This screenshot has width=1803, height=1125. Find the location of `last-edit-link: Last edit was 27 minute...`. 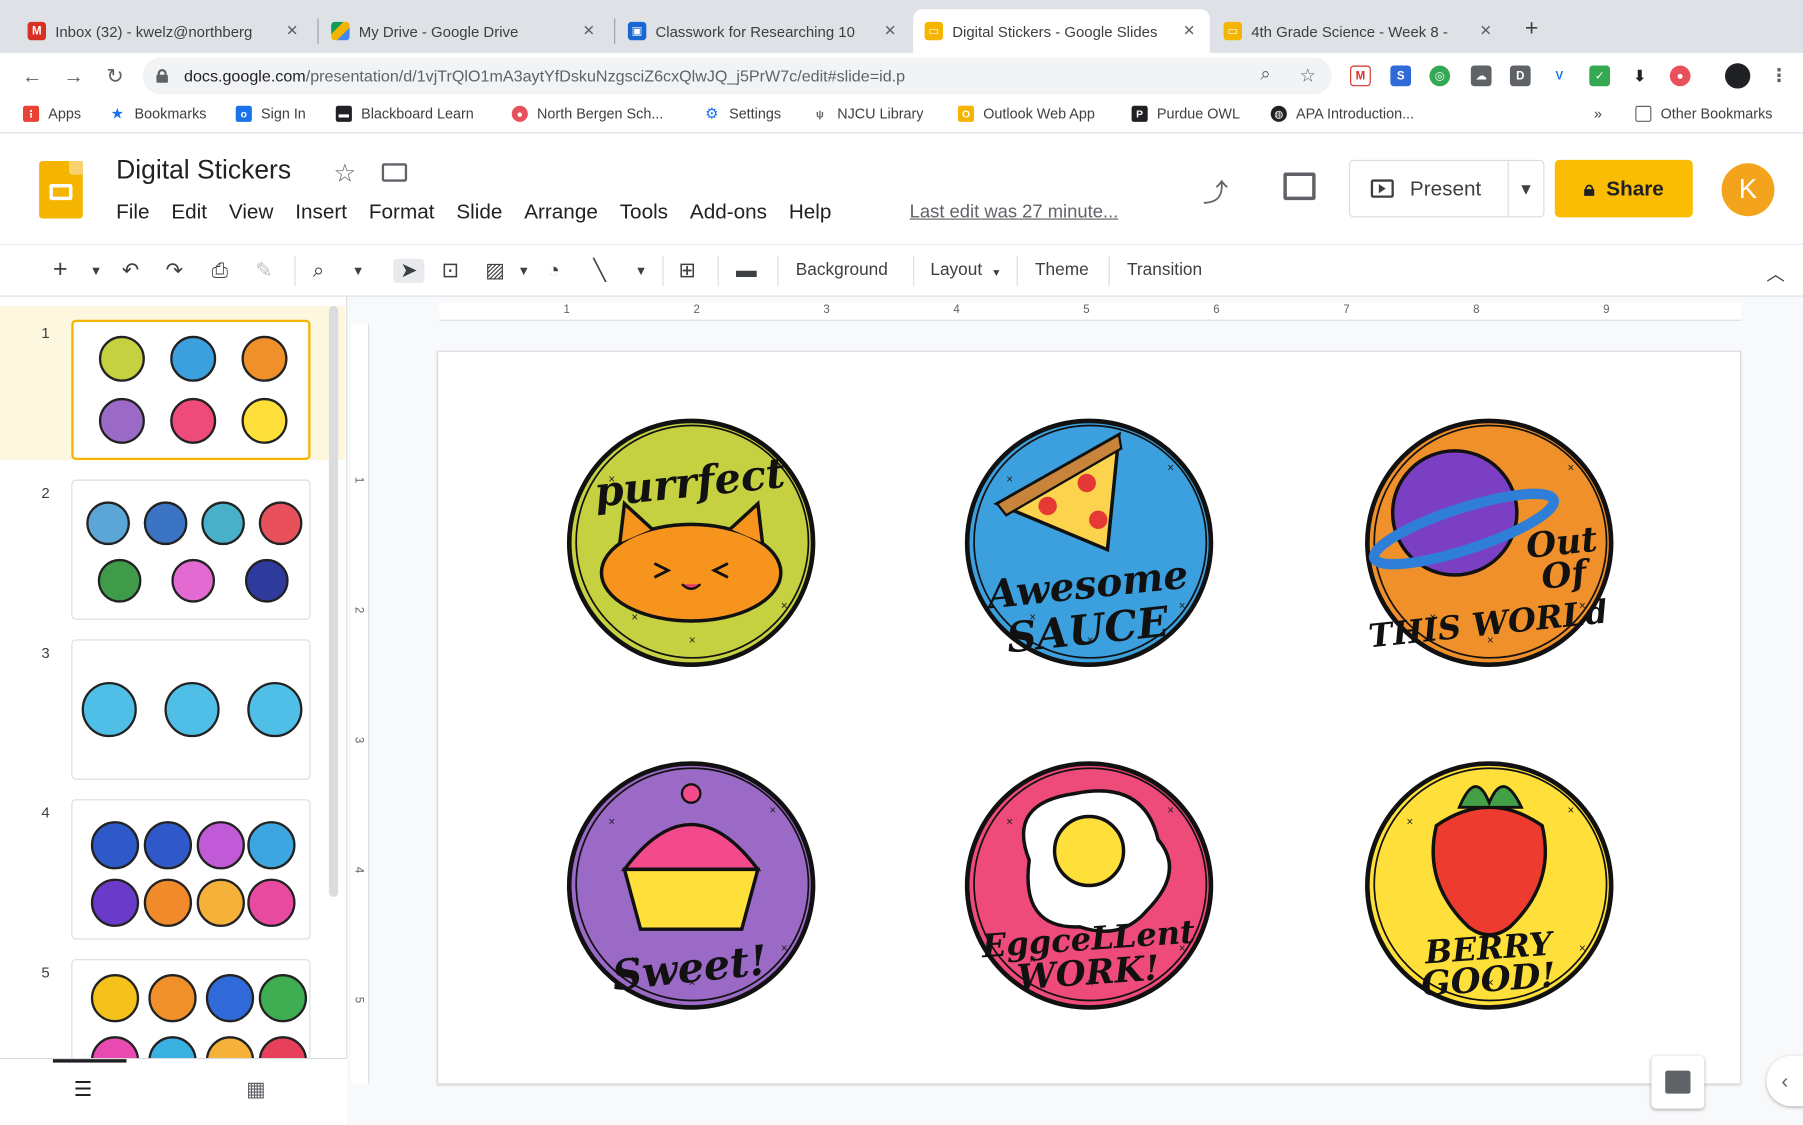

last-edit-link: Last edit was 27 minute... is located at coordinates (1014, 212).